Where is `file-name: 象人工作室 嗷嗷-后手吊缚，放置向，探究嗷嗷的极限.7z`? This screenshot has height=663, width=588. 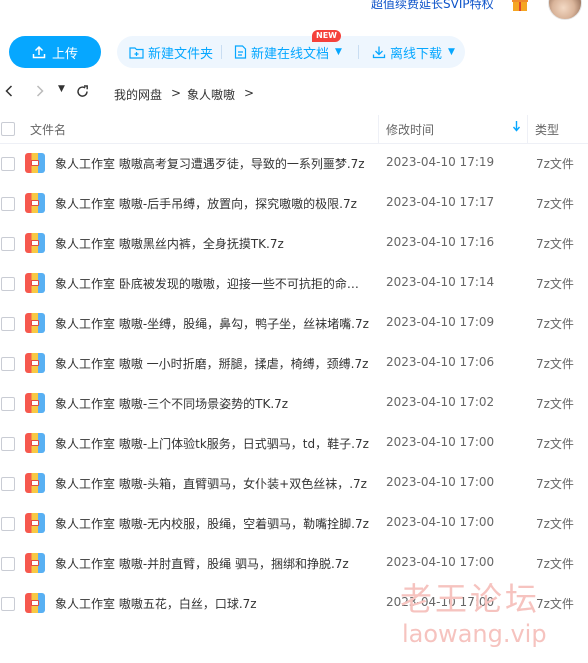 file-name: 象人工作室 嗷嗷-后手吊缚，放置向，探究嗷嗷的极限.7z is located at coordinates (212, 203).